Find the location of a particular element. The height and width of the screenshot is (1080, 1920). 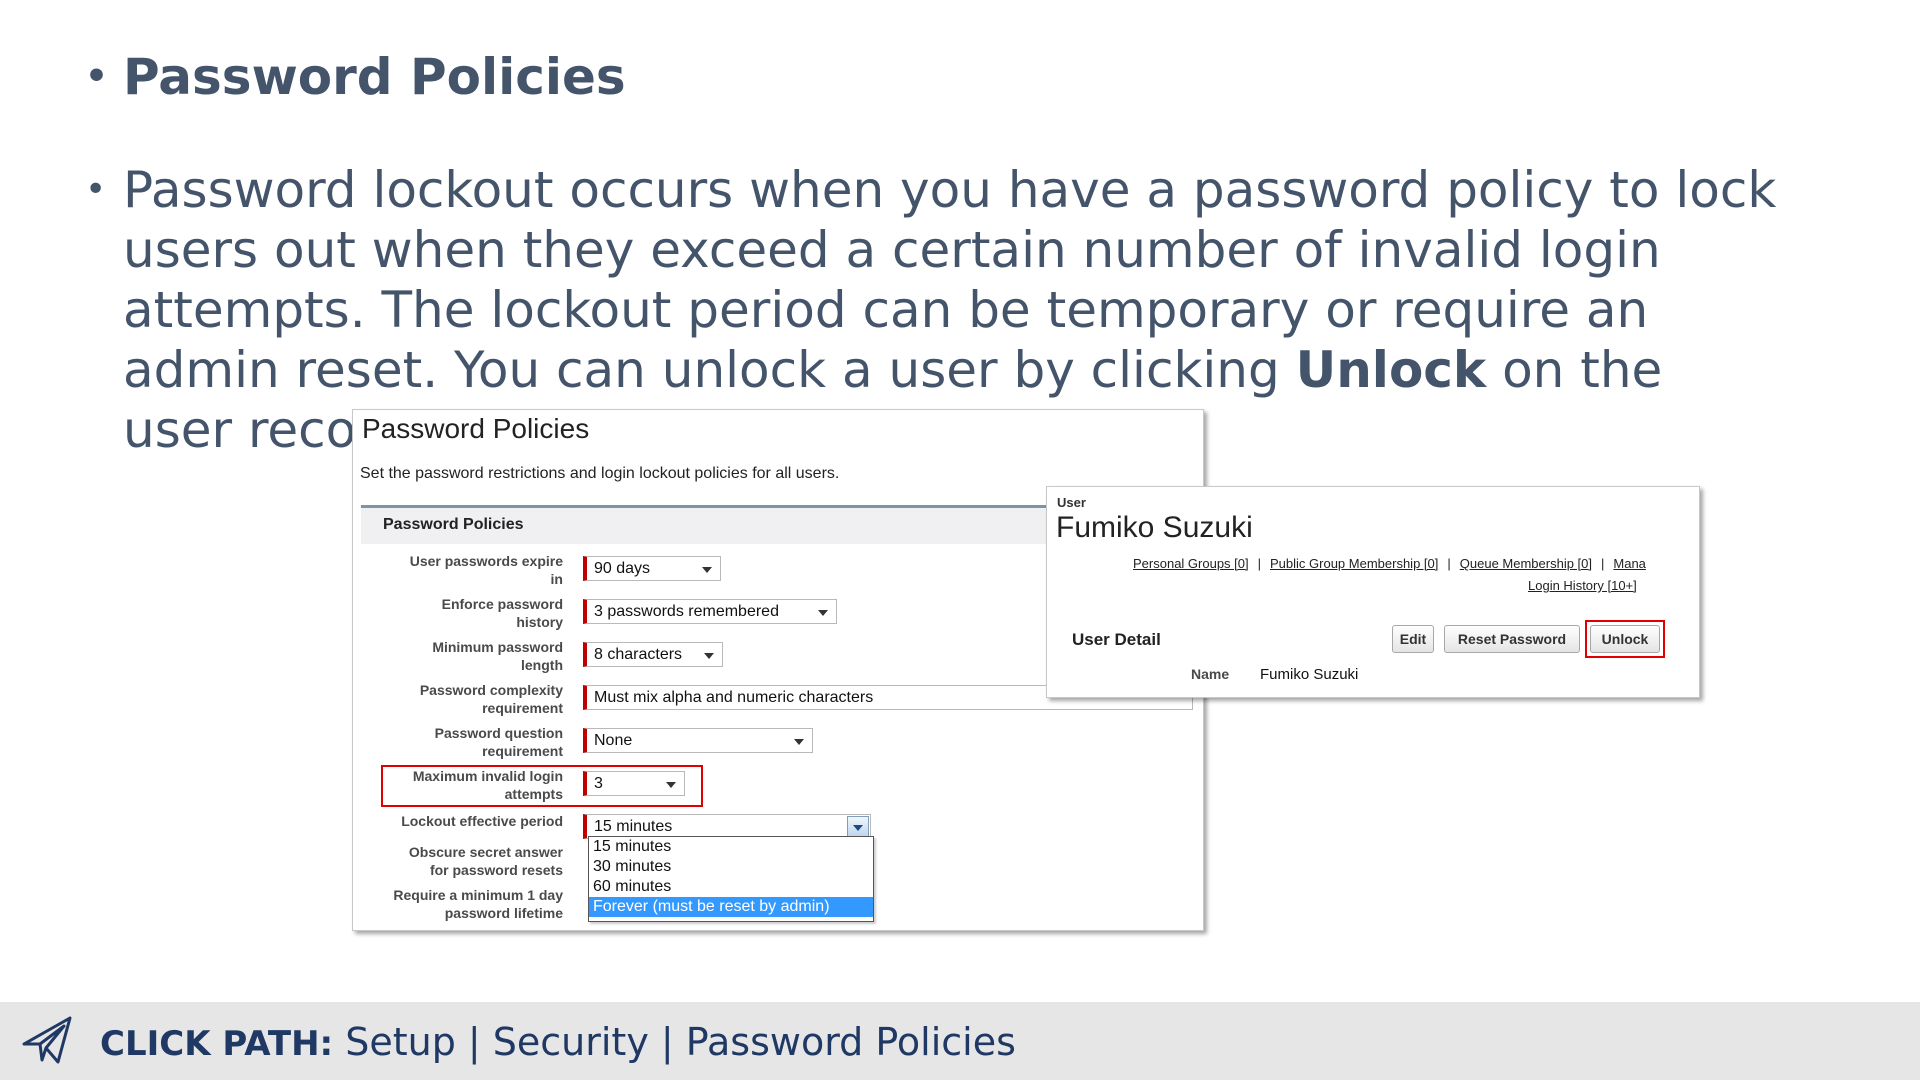

question-select: None is located at coordinates (698, 740).